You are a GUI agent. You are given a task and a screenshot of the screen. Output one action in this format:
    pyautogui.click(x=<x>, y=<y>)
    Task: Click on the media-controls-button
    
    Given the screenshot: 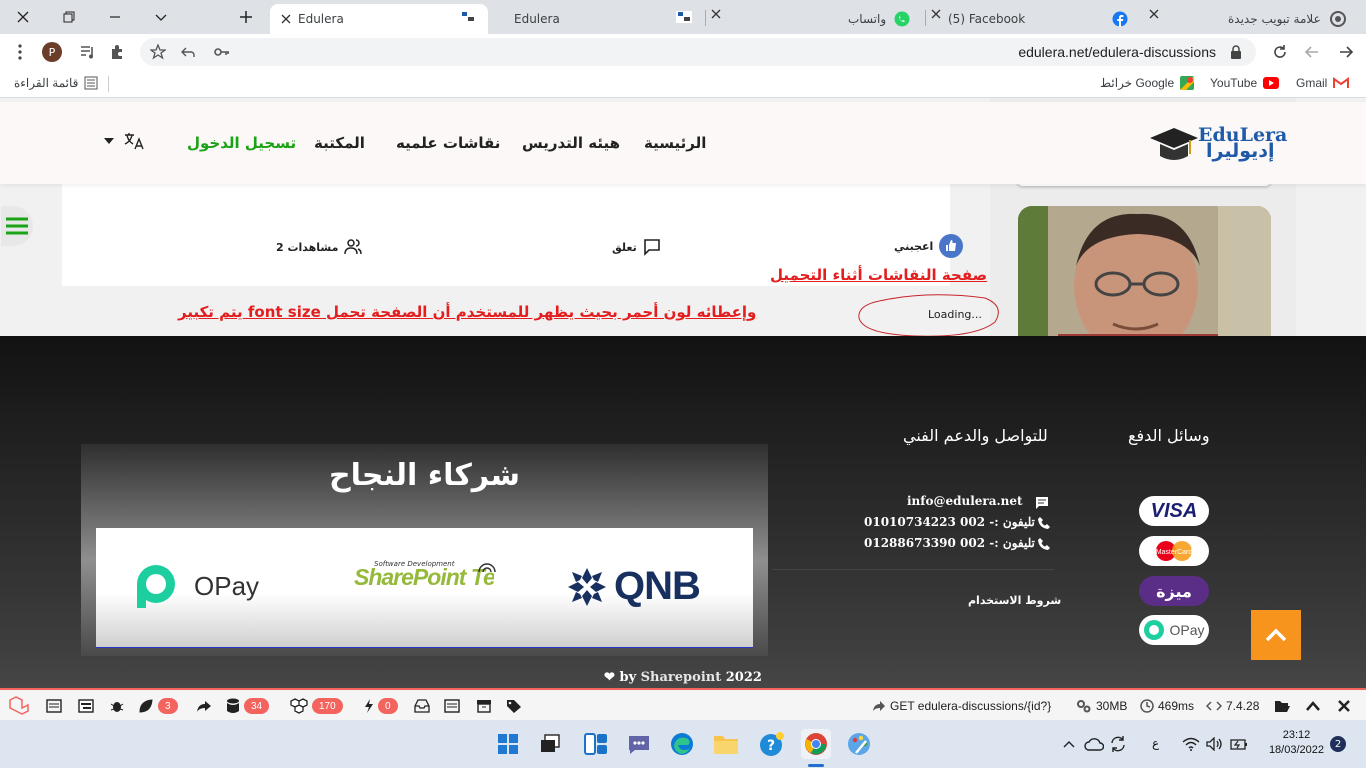 What is the action you would take?
    pyautogui.click(x=88, y=52)
    